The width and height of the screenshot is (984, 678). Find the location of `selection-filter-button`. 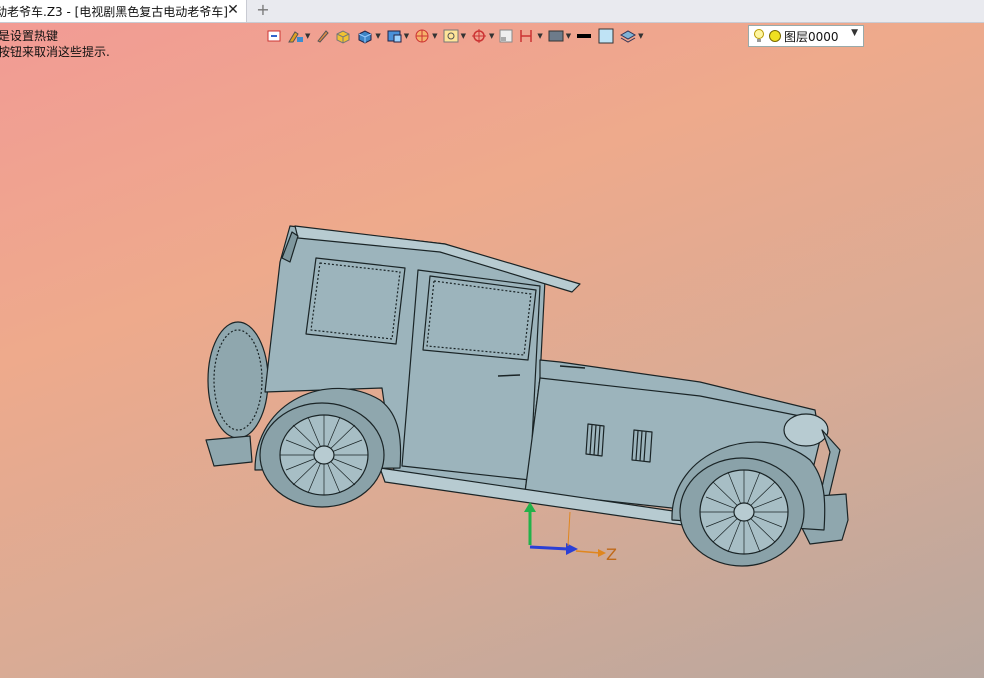

selection-filter-button is located at coordinates (274, 36).